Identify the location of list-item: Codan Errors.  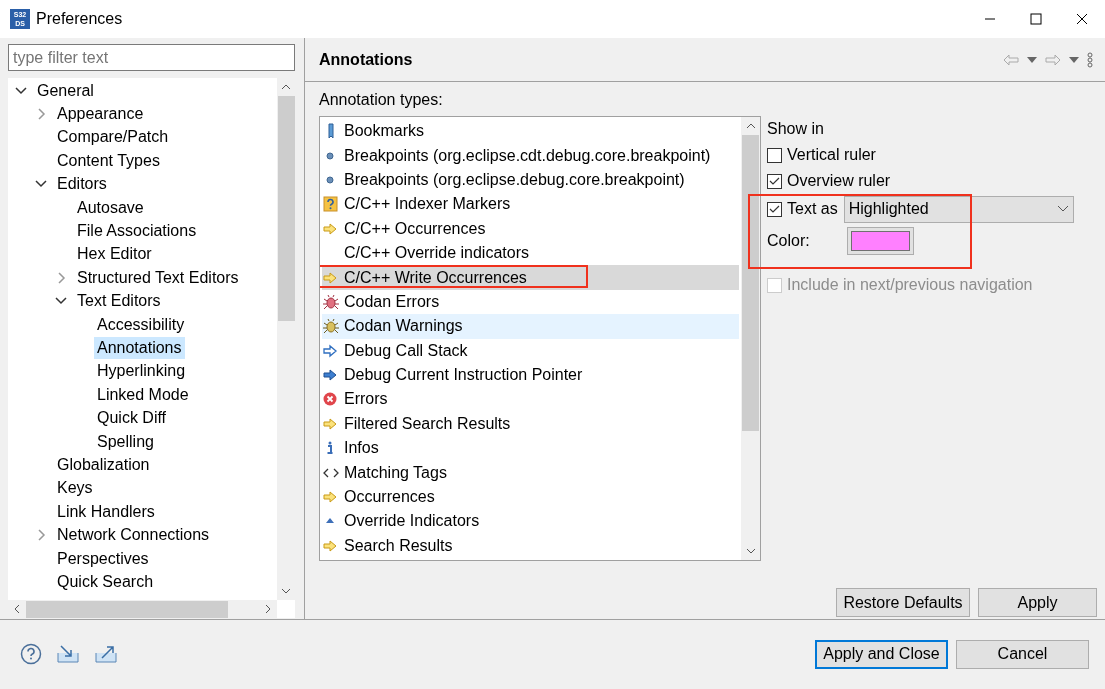
(530, 302).